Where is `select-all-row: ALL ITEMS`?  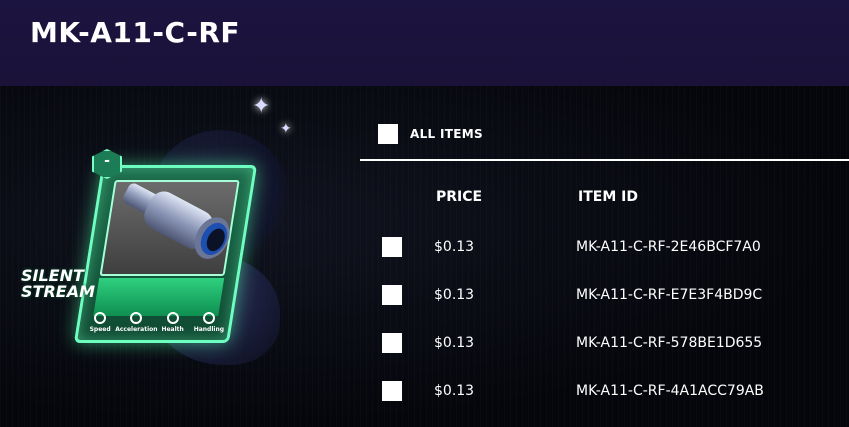
select-all-row: ALL ITEMS is located at coordinates (430, 134).